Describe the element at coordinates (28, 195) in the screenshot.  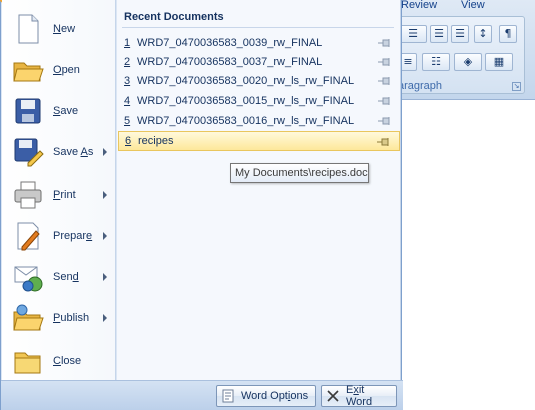
I see `printer-icon` at that location.